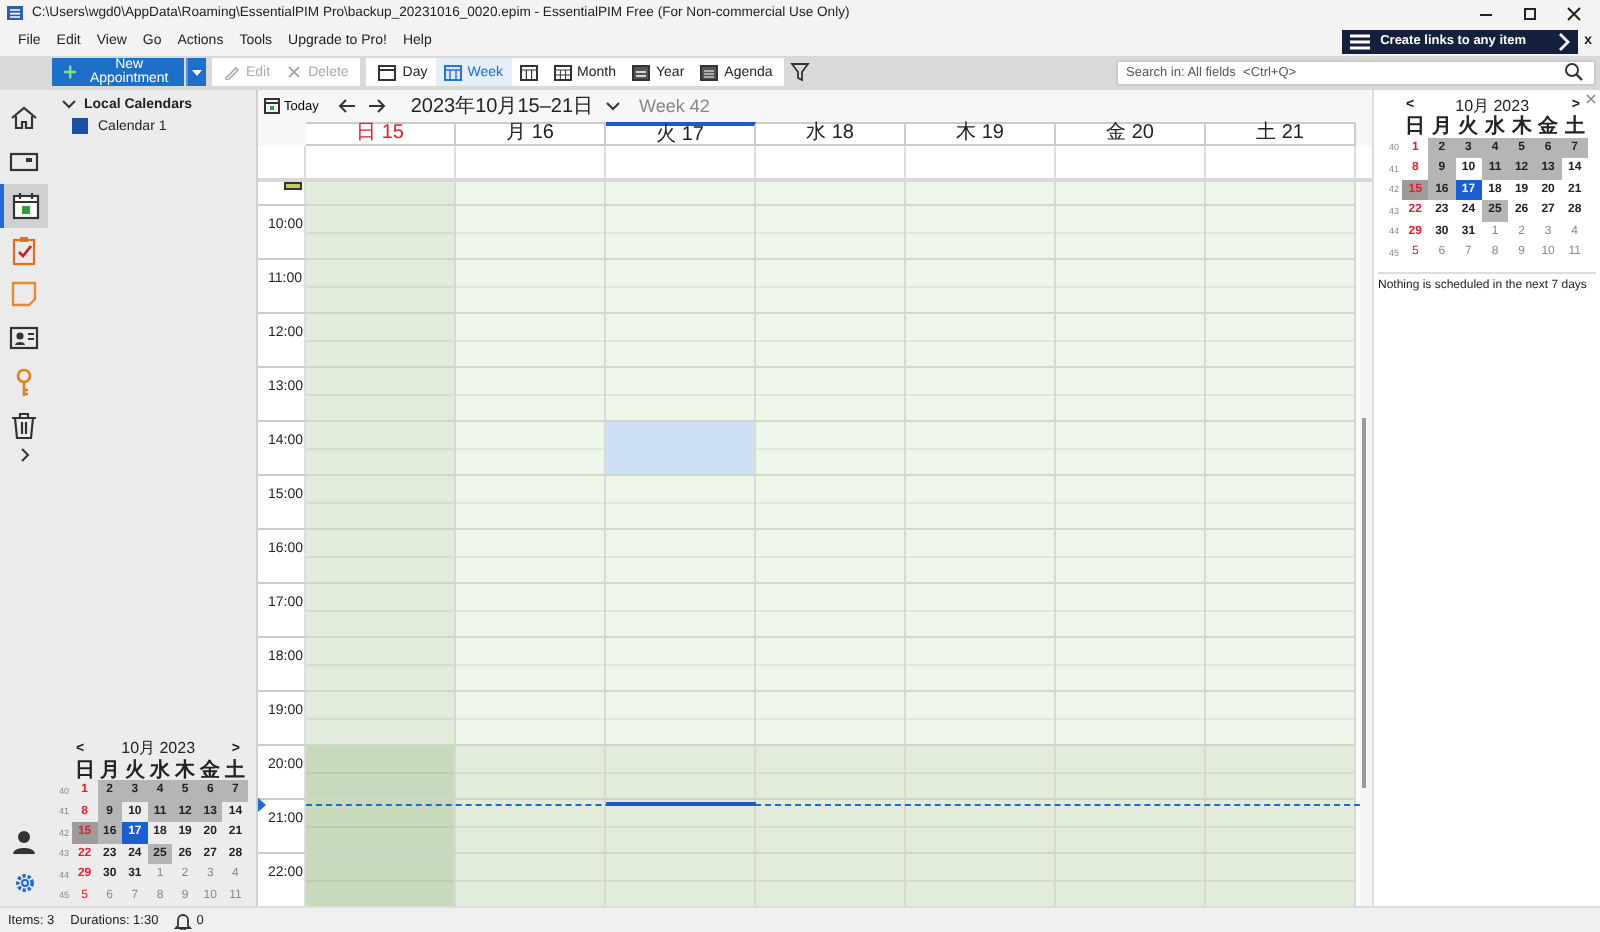  What do you see at coordinates (452, 72) in the screenshot?
I see `calendar-week-icon` at bounding box center [452, 72].